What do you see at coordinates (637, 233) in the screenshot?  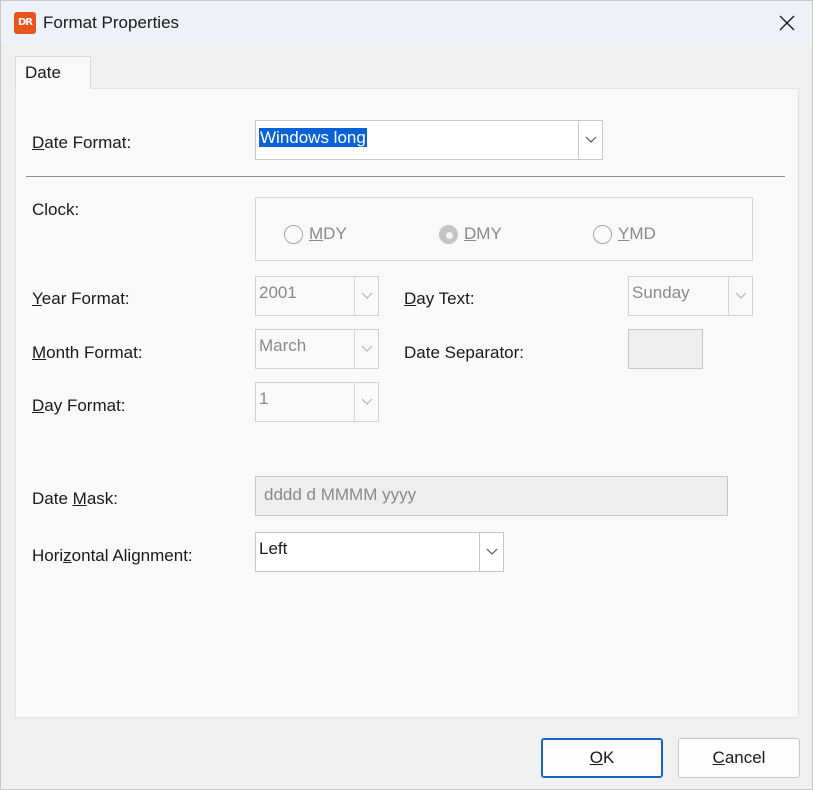 I see `radio-ymd-label: YMD` at bounding box center [637, 233].